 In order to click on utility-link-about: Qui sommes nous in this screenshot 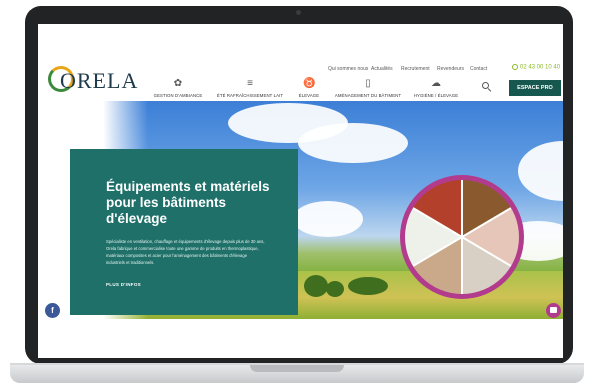, I will do `click(348, 69)`.